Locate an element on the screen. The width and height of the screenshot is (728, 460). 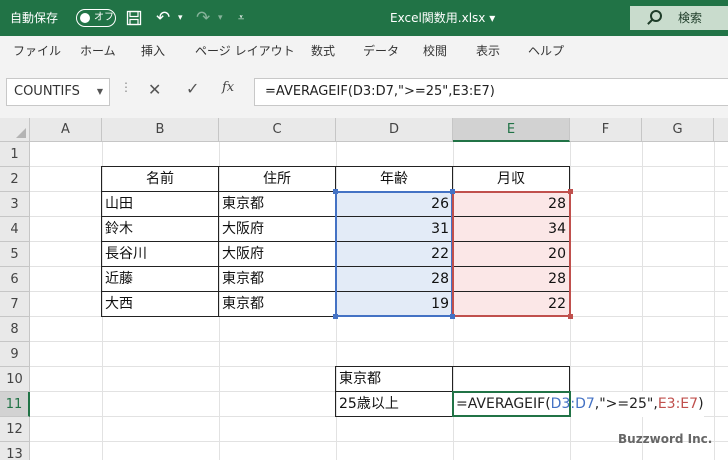
tab-page-layout: ページ レイアウト is located at coordinates (245, 51).